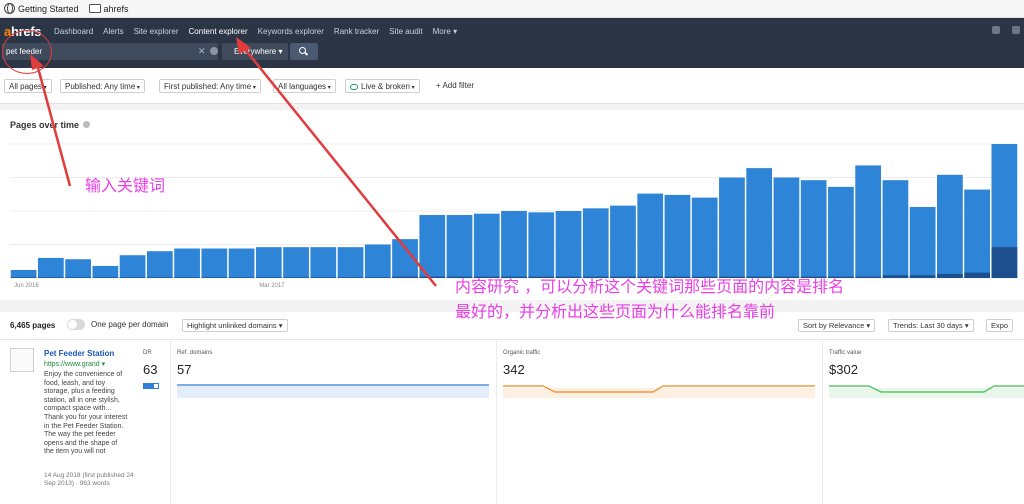 This screenshot has height=504, width=1024. Describe the element at coordinates (210, 86) in the screenshot. I see `first-published-filter: First published: Any time` at that location.